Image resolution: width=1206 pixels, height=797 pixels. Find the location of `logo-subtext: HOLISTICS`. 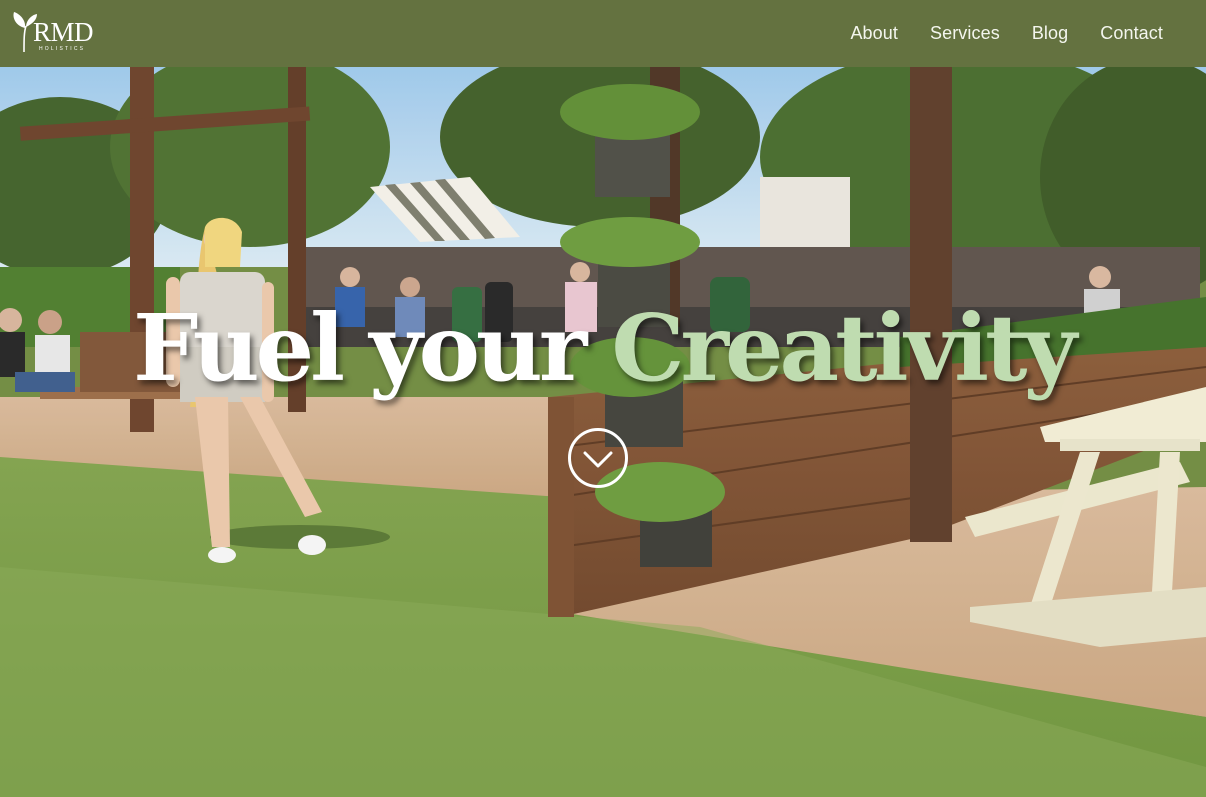

logo-subtext: HOLISTICS is located at coordinates (62, 49).